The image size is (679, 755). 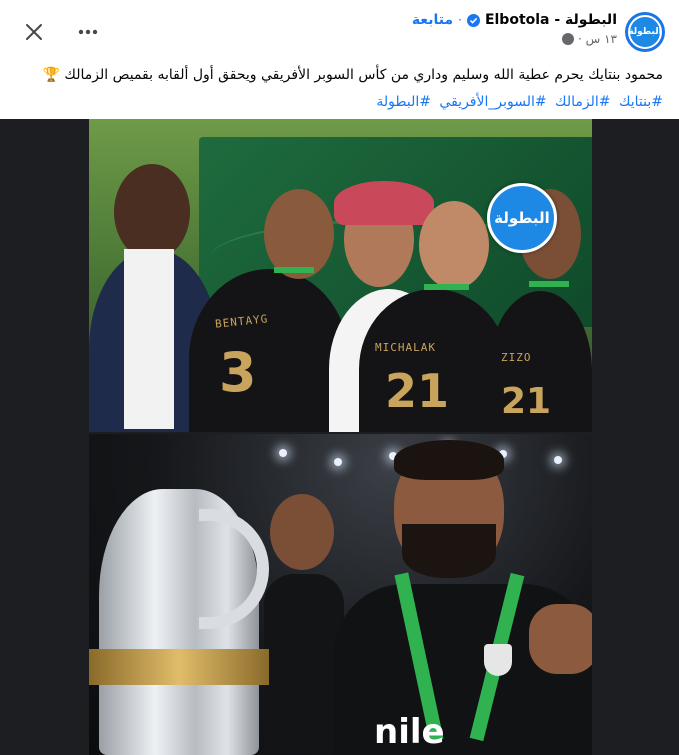 I want to click on player-hair, so click(x=449, y=460).